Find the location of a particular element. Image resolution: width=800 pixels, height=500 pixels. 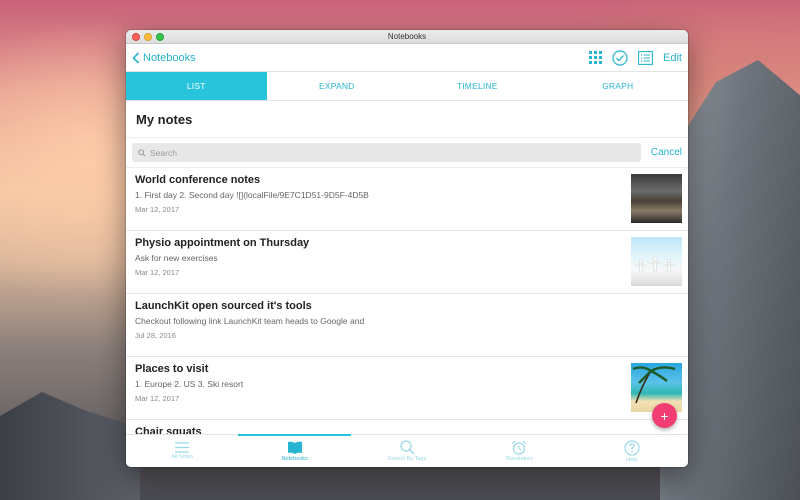

tabbar-item-search-by-tags: Search By Tags is located at coordinates (407, 451).